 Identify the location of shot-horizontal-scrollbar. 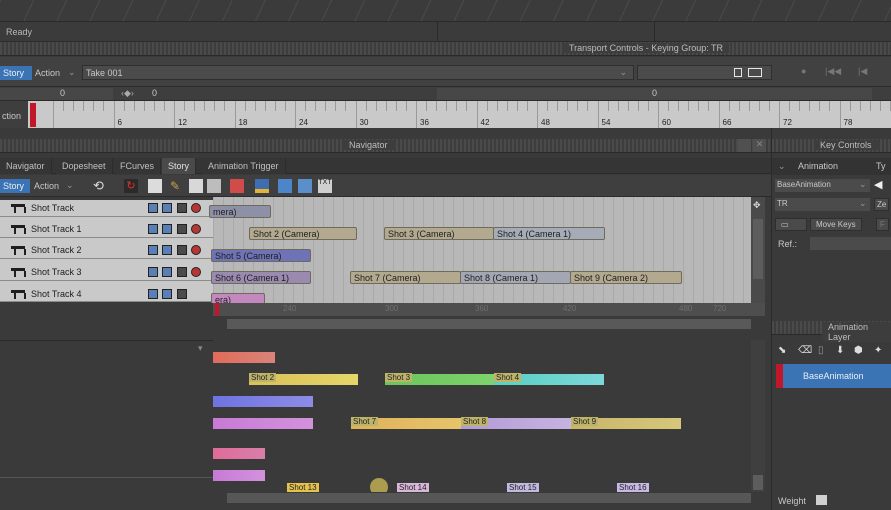
(489, 498).